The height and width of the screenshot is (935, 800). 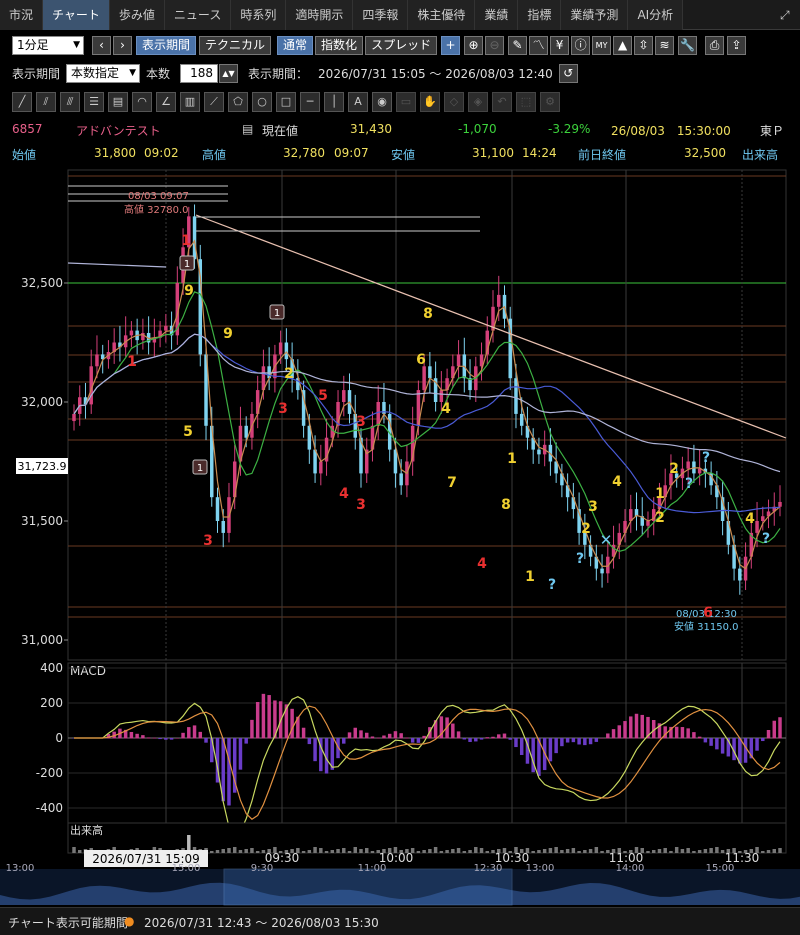 What do you see at coordinates (323, 396) in the screenshot?
I see `pattern-marker: 5` at bounding box center [323, 396].